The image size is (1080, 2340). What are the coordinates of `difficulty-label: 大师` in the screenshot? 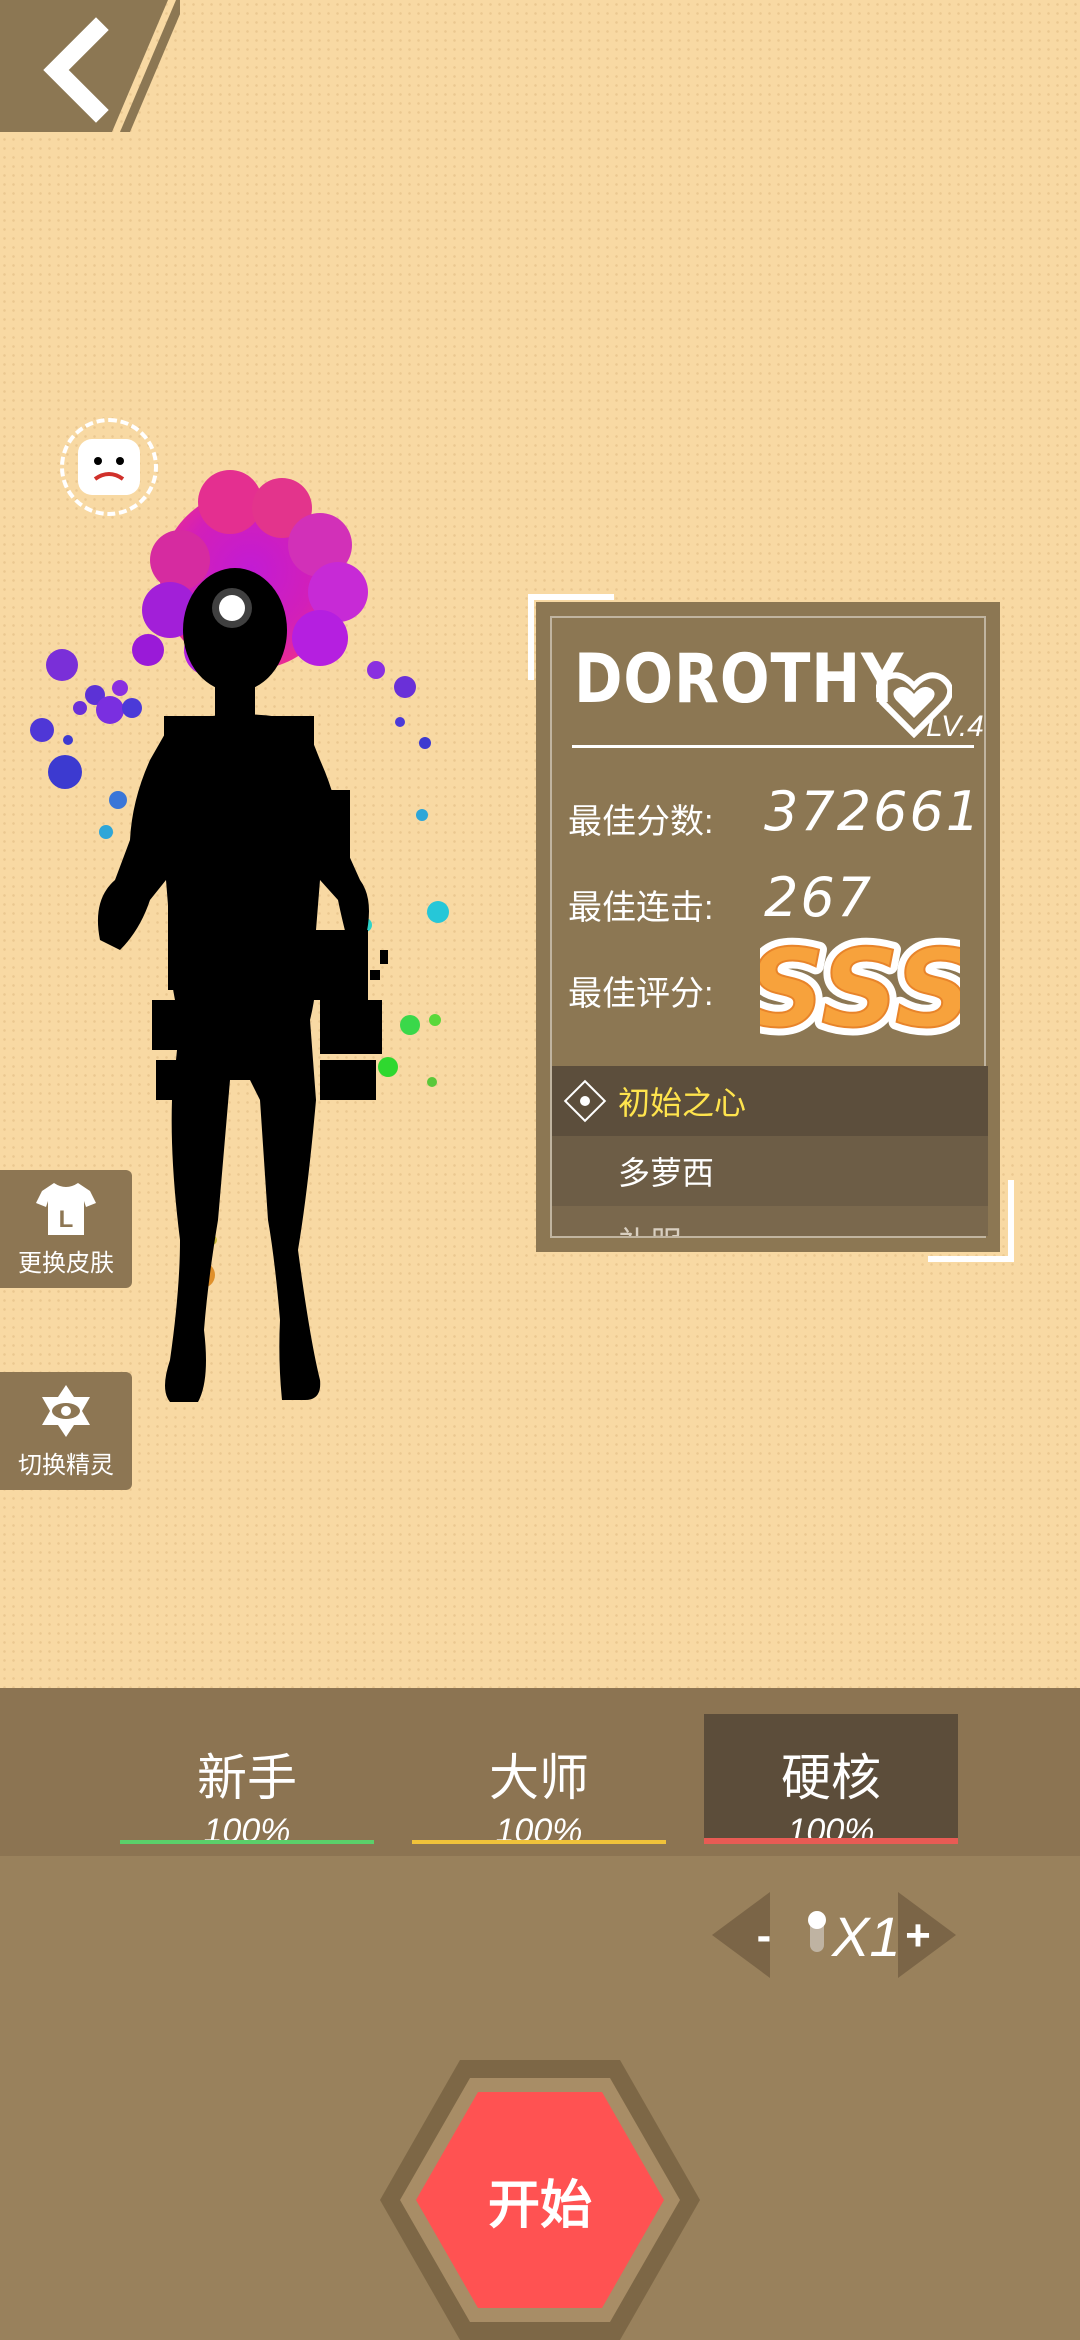 It's located at (539, 1778).